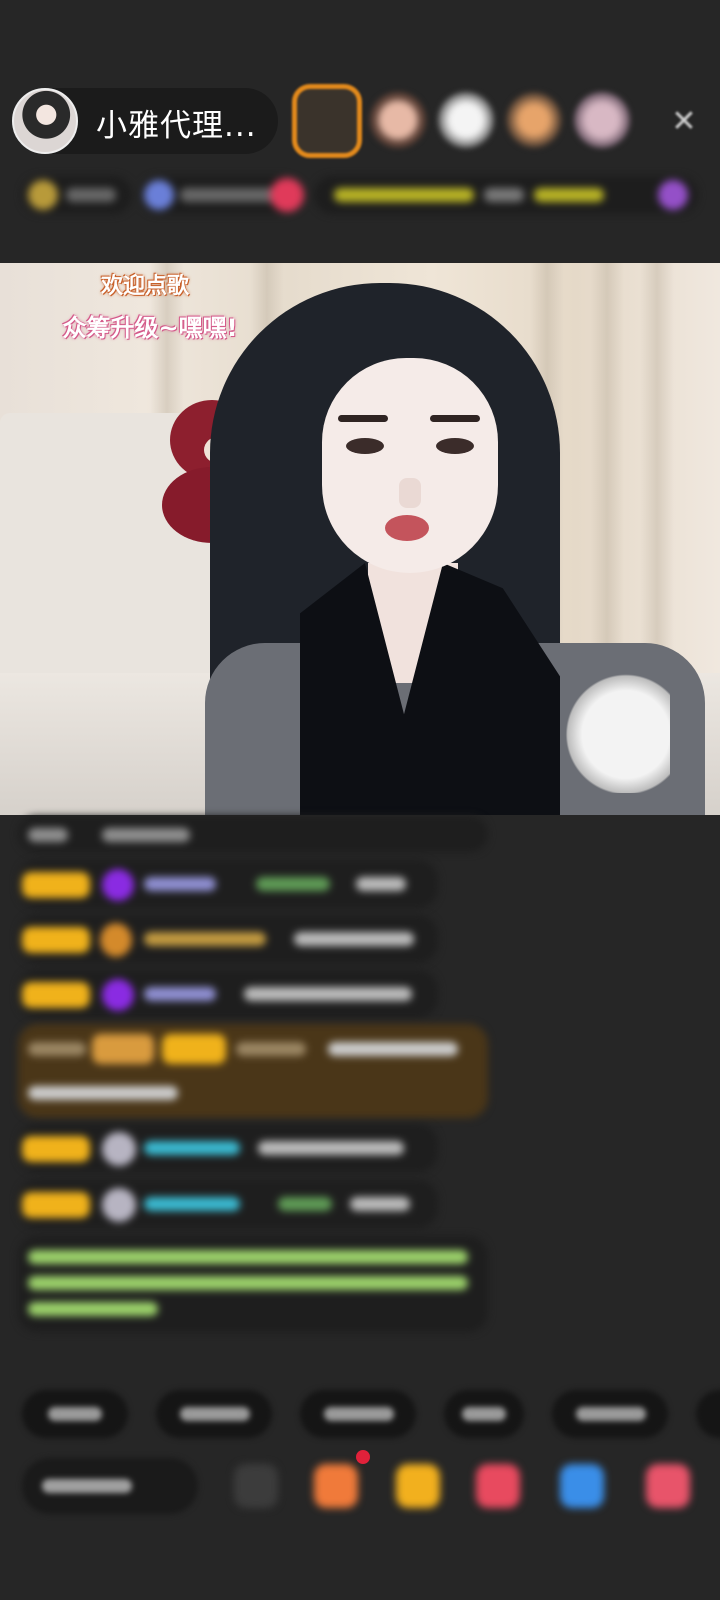 The width and height of the screenshot is (720, 1600). What do you see at coordinates (615, 728) in the screenshot?
I see `microphone-icon` at bounding box center [615, 728].